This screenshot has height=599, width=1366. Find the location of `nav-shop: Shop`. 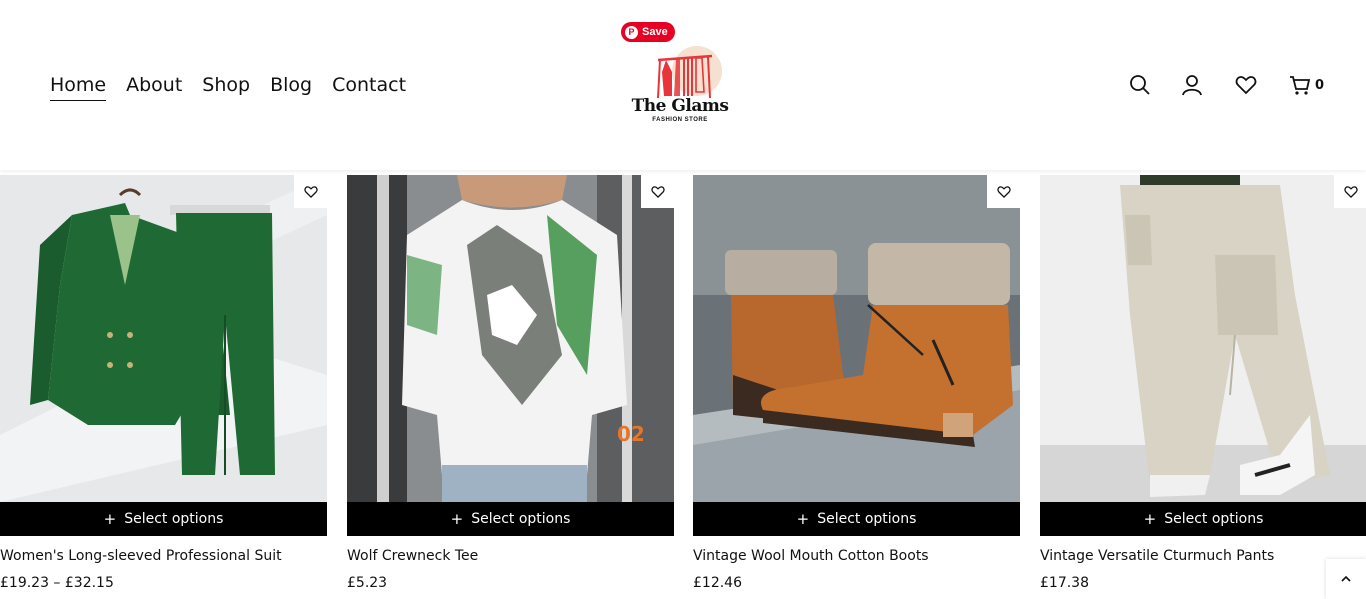

nav-shop: Shop is located at coordinates (226, 86).